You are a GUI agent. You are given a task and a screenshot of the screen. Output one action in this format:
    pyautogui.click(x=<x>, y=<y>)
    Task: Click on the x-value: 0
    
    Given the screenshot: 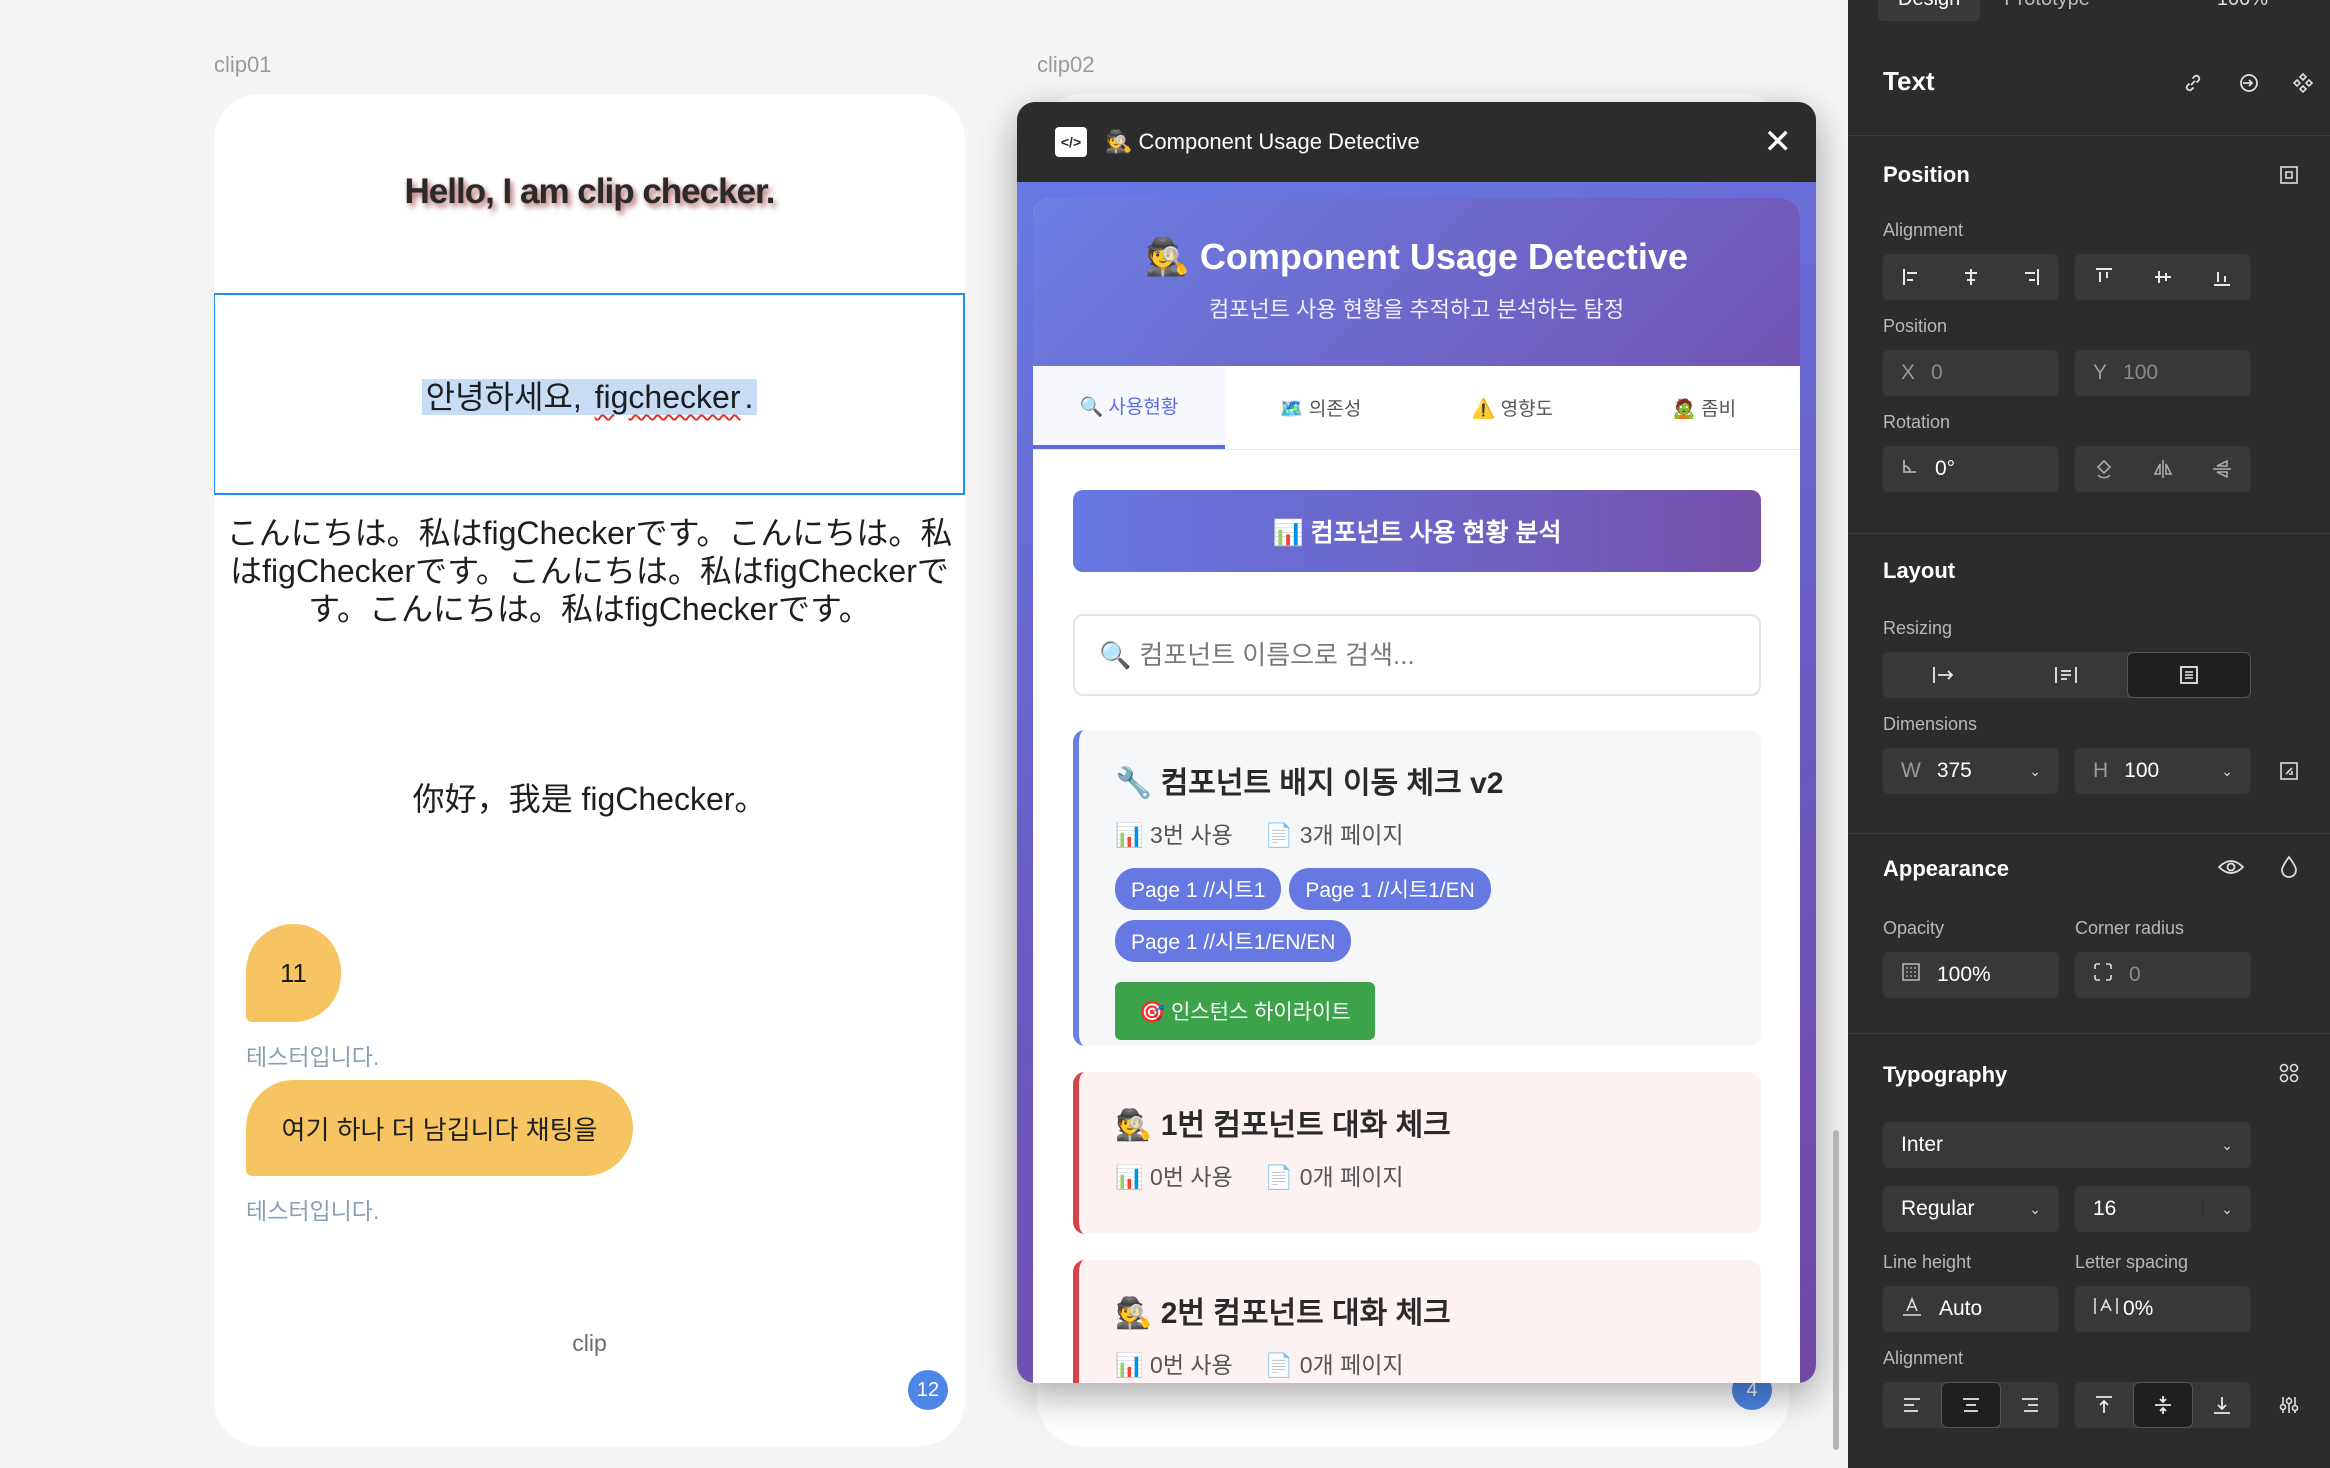 What is the action you would take?
    pyautogui.click(x=1937, y=372)
    